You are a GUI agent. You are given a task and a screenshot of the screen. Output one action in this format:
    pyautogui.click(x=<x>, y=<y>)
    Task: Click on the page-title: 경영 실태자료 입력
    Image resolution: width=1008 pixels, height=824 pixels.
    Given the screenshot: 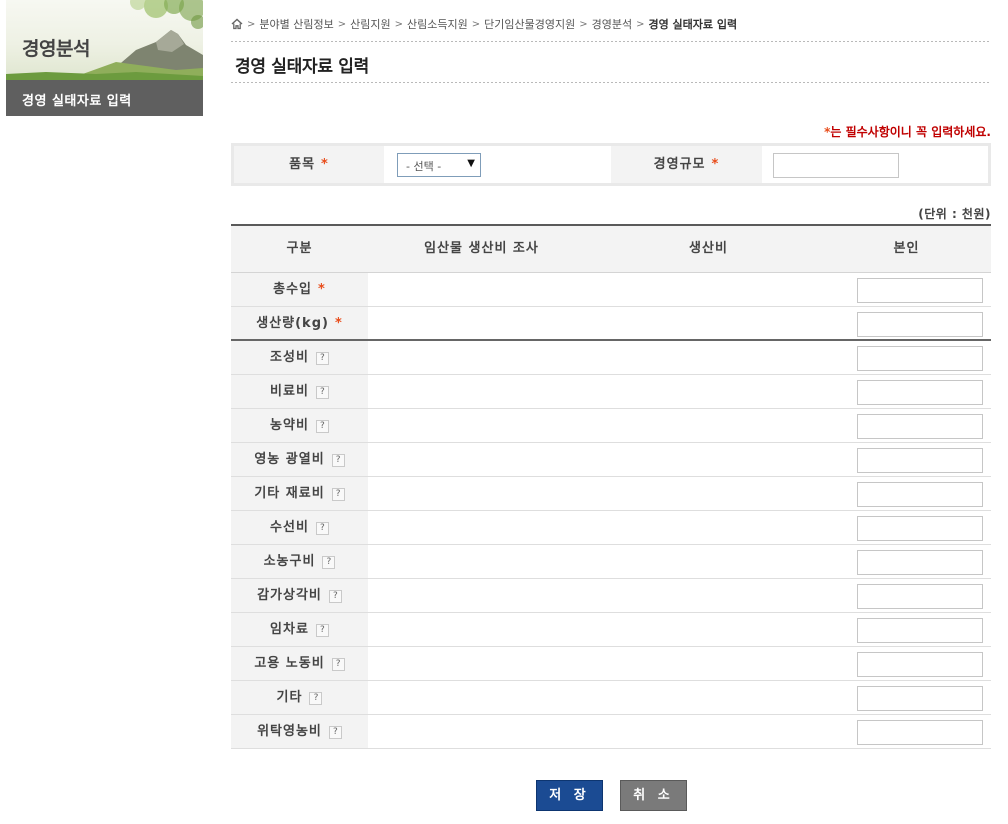 What is the action you would take?
    pyautogui.click(x=302, y=67)
    